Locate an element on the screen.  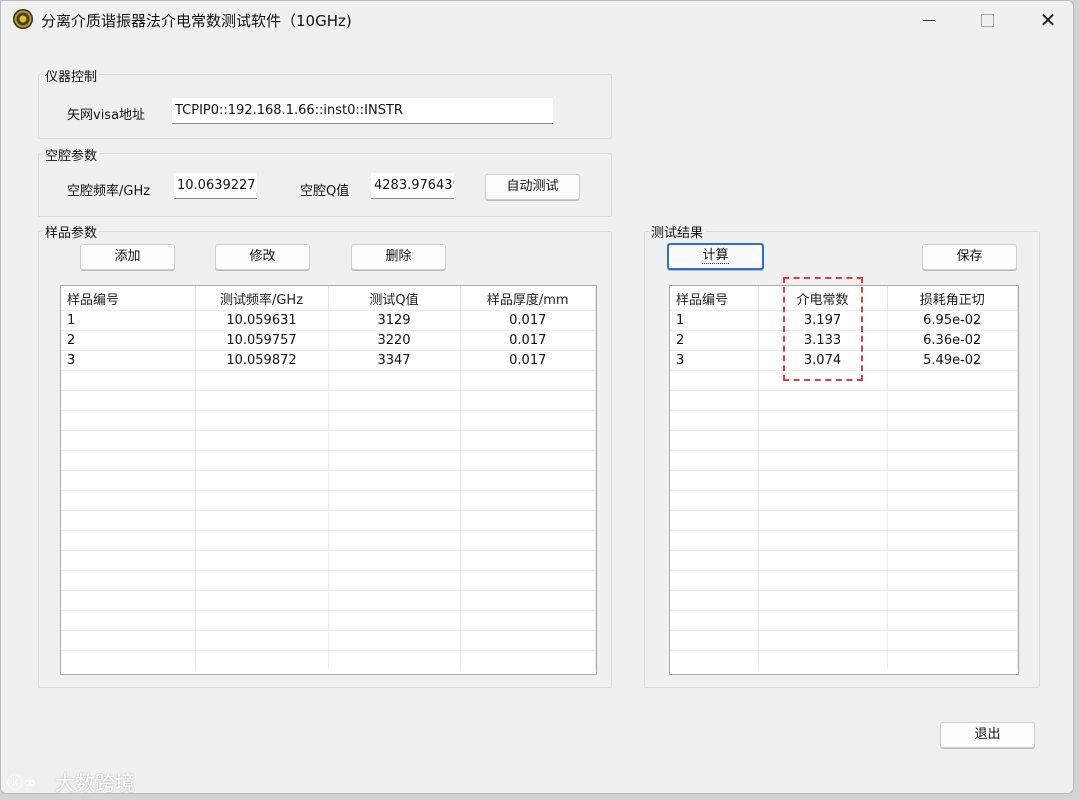
add-sample-button: 添加 is located at coordinates (127, 257).